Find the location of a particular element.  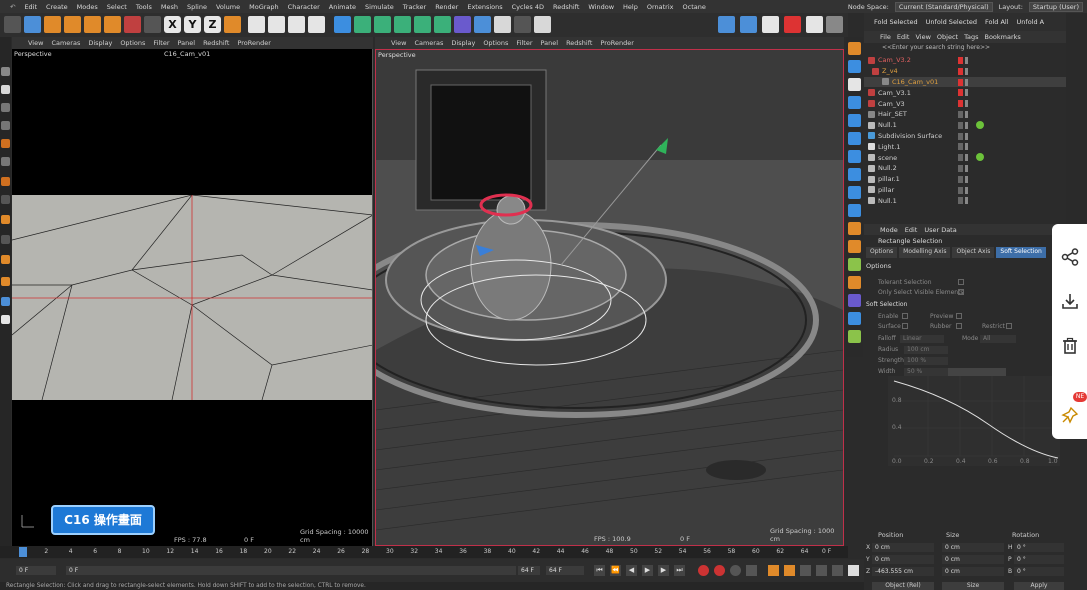

start-frame-field: 0 F is located at coordinates (36, 570).